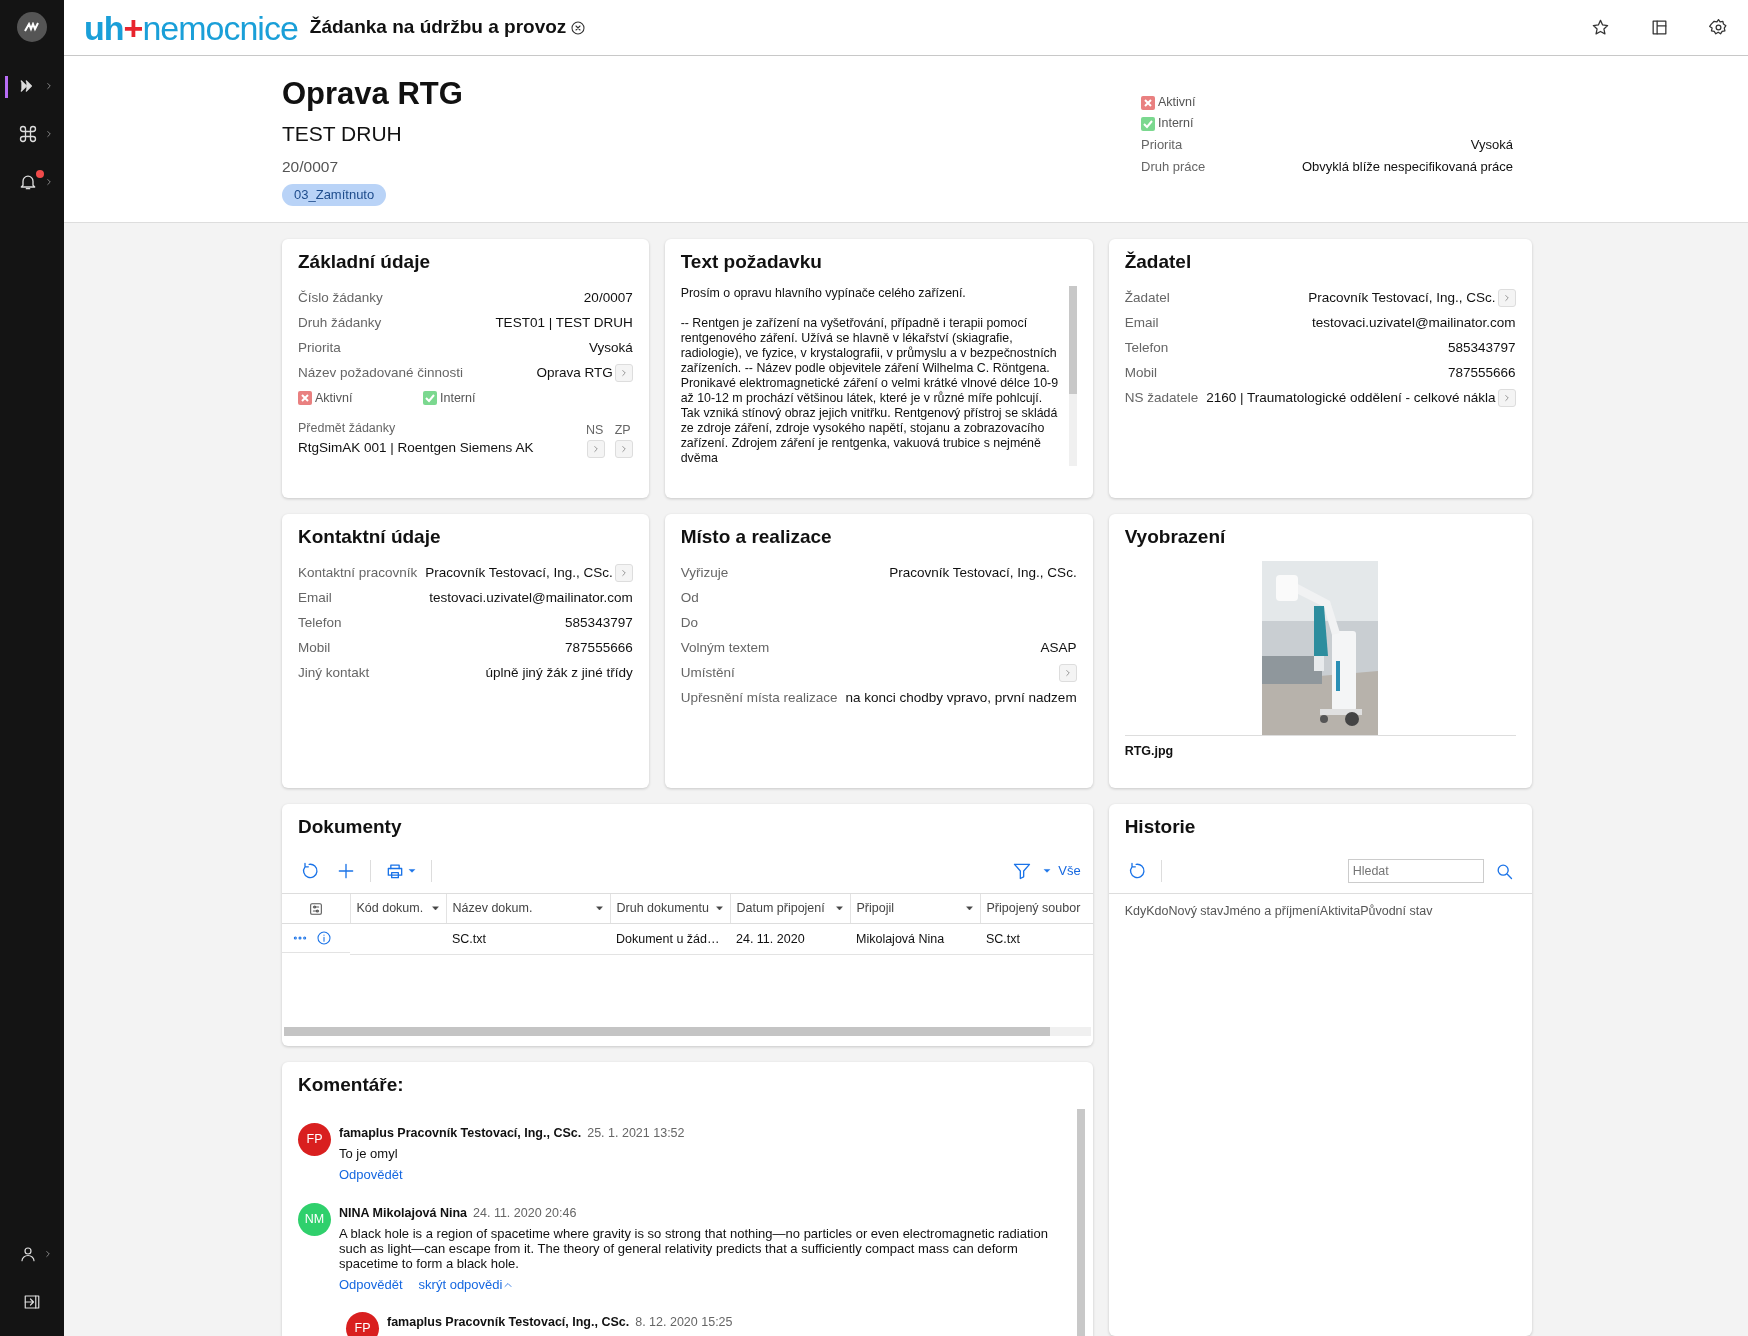 Image resolution: width=1748 pixels, height=1336 pixels. I want to click on file-name: RTG.jpg, so click(1149, 751).